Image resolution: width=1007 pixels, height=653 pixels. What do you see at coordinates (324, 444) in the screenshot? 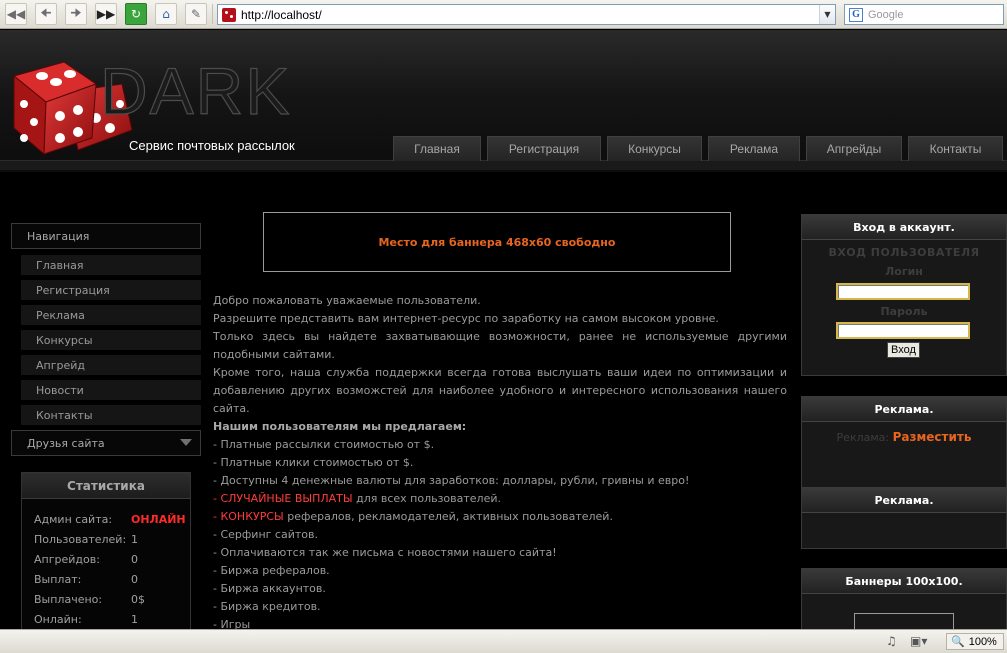
I see `offer-item: - Платные рассылки стоимостью от $.` at bounding box center [324, 444].